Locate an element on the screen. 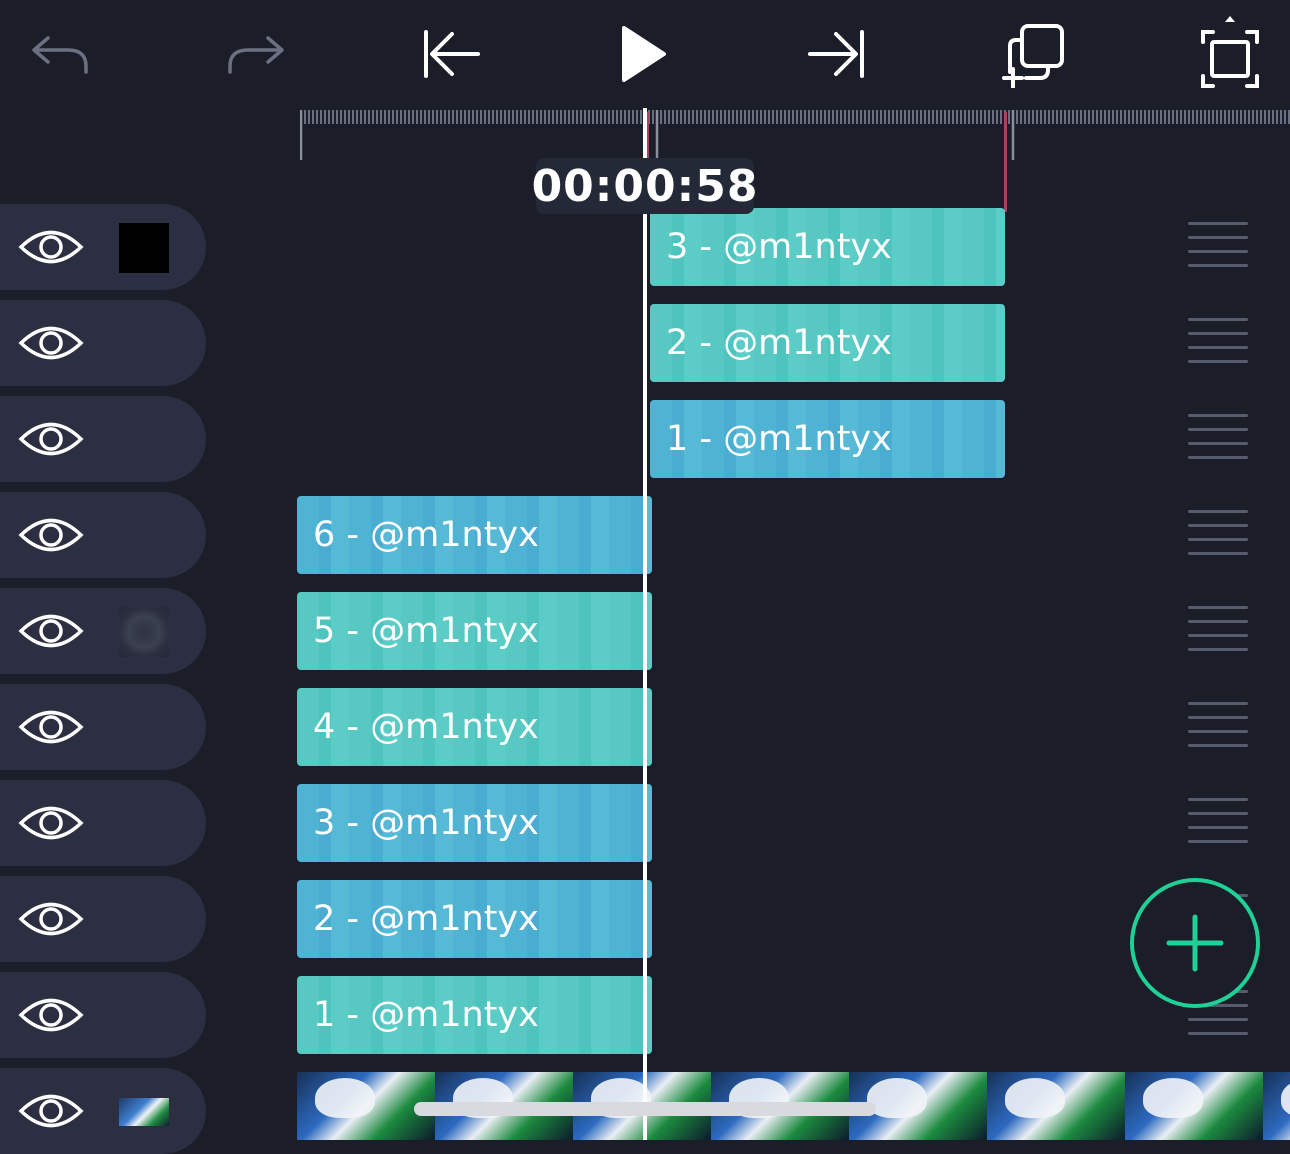 This screenshot has width=1290, height=1154. fullscreen-icon is located at coordinates (1230, 52).